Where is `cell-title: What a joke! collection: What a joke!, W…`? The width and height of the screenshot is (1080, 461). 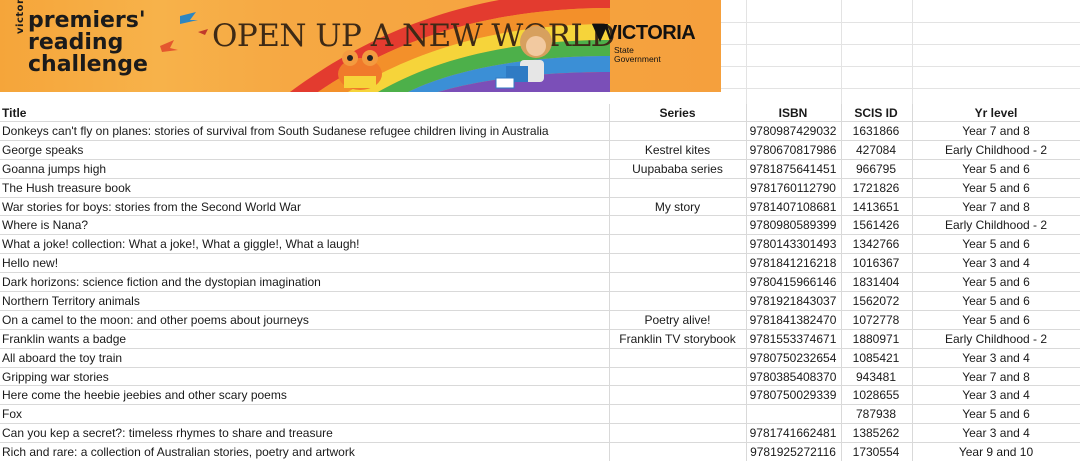 cell-title: What a joke! collection: What a joke!, W… is located at coordinates (304, 244).